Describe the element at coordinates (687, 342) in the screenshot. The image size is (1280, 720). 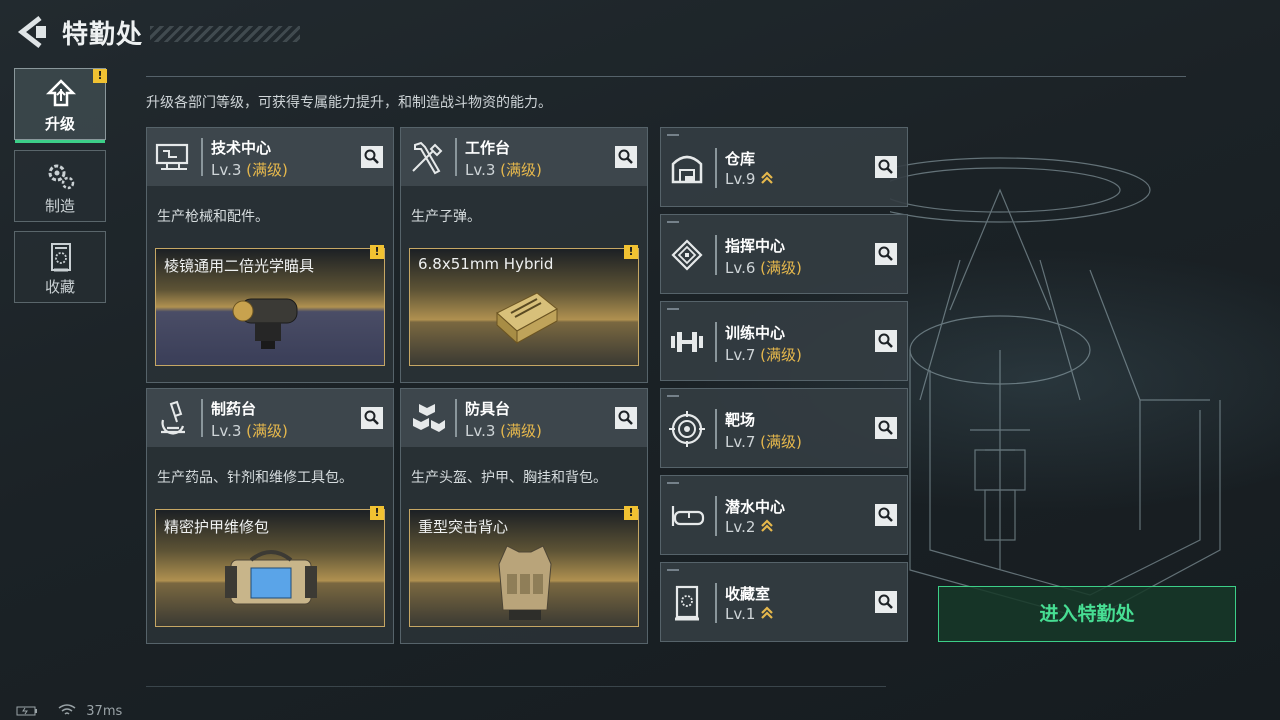
I see `dumbbell-icon` at that location.